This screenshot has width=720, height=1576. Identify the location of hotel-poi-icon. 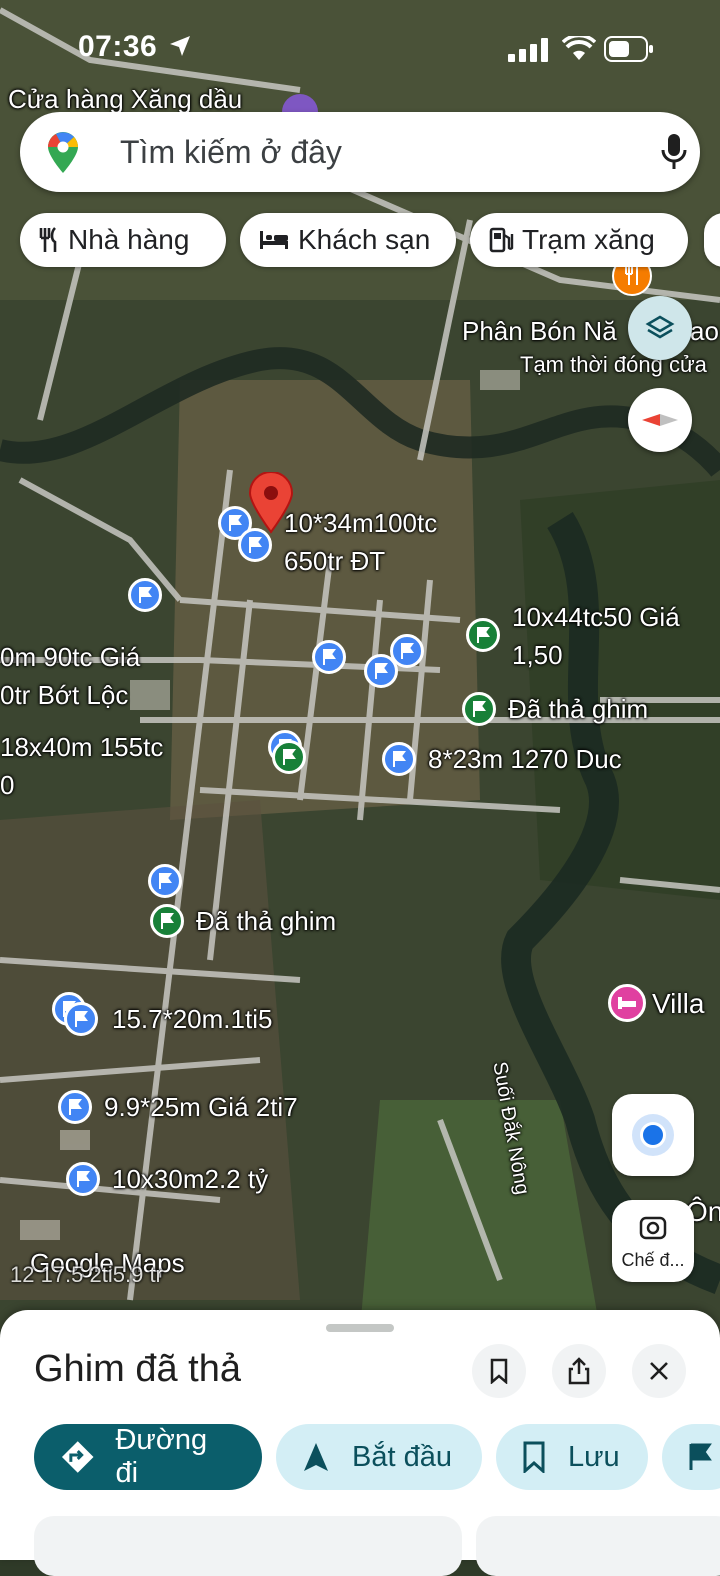
(627, 1003).